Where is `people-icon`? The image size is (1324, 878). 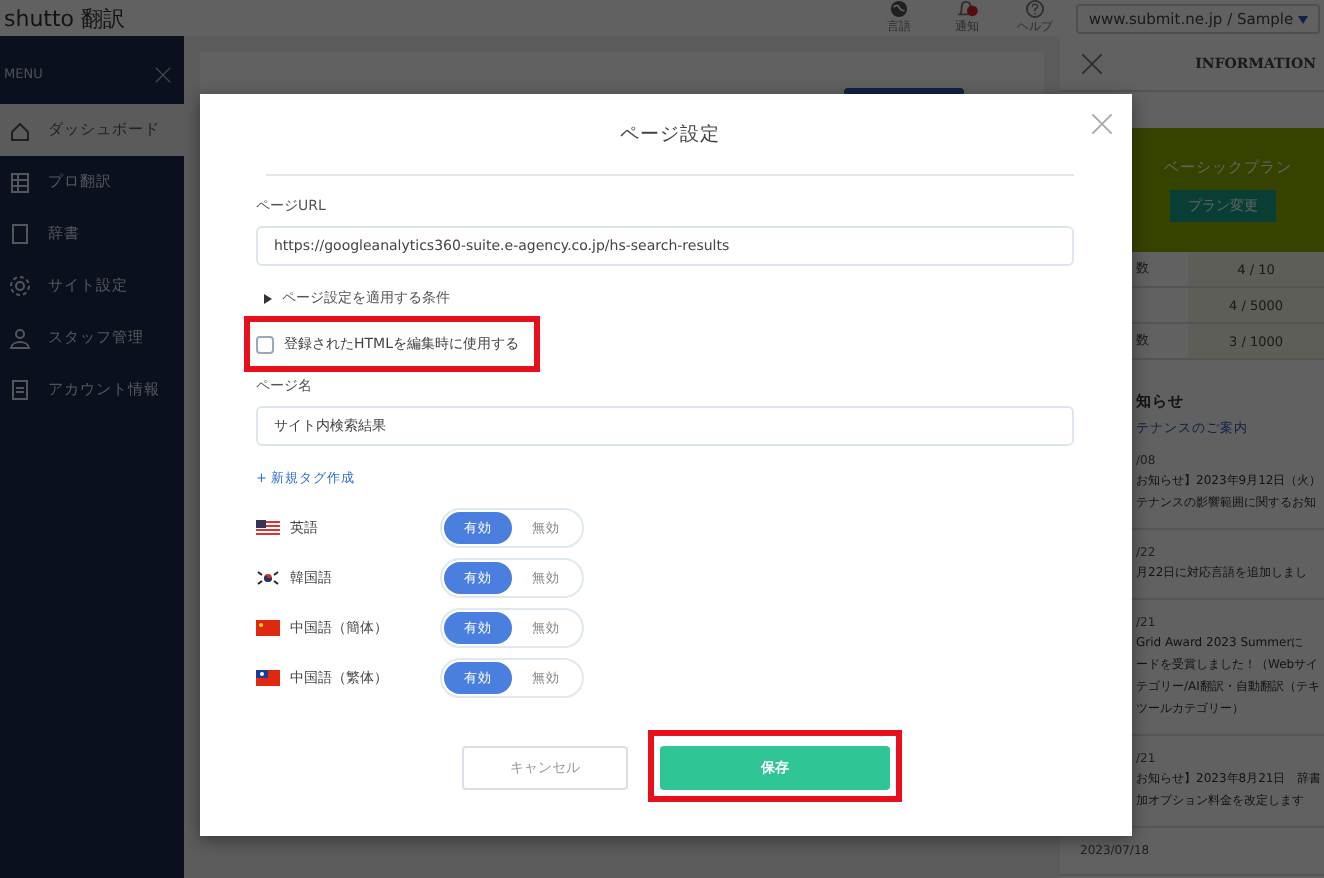 people-icon is located at coordinates (20, 338).